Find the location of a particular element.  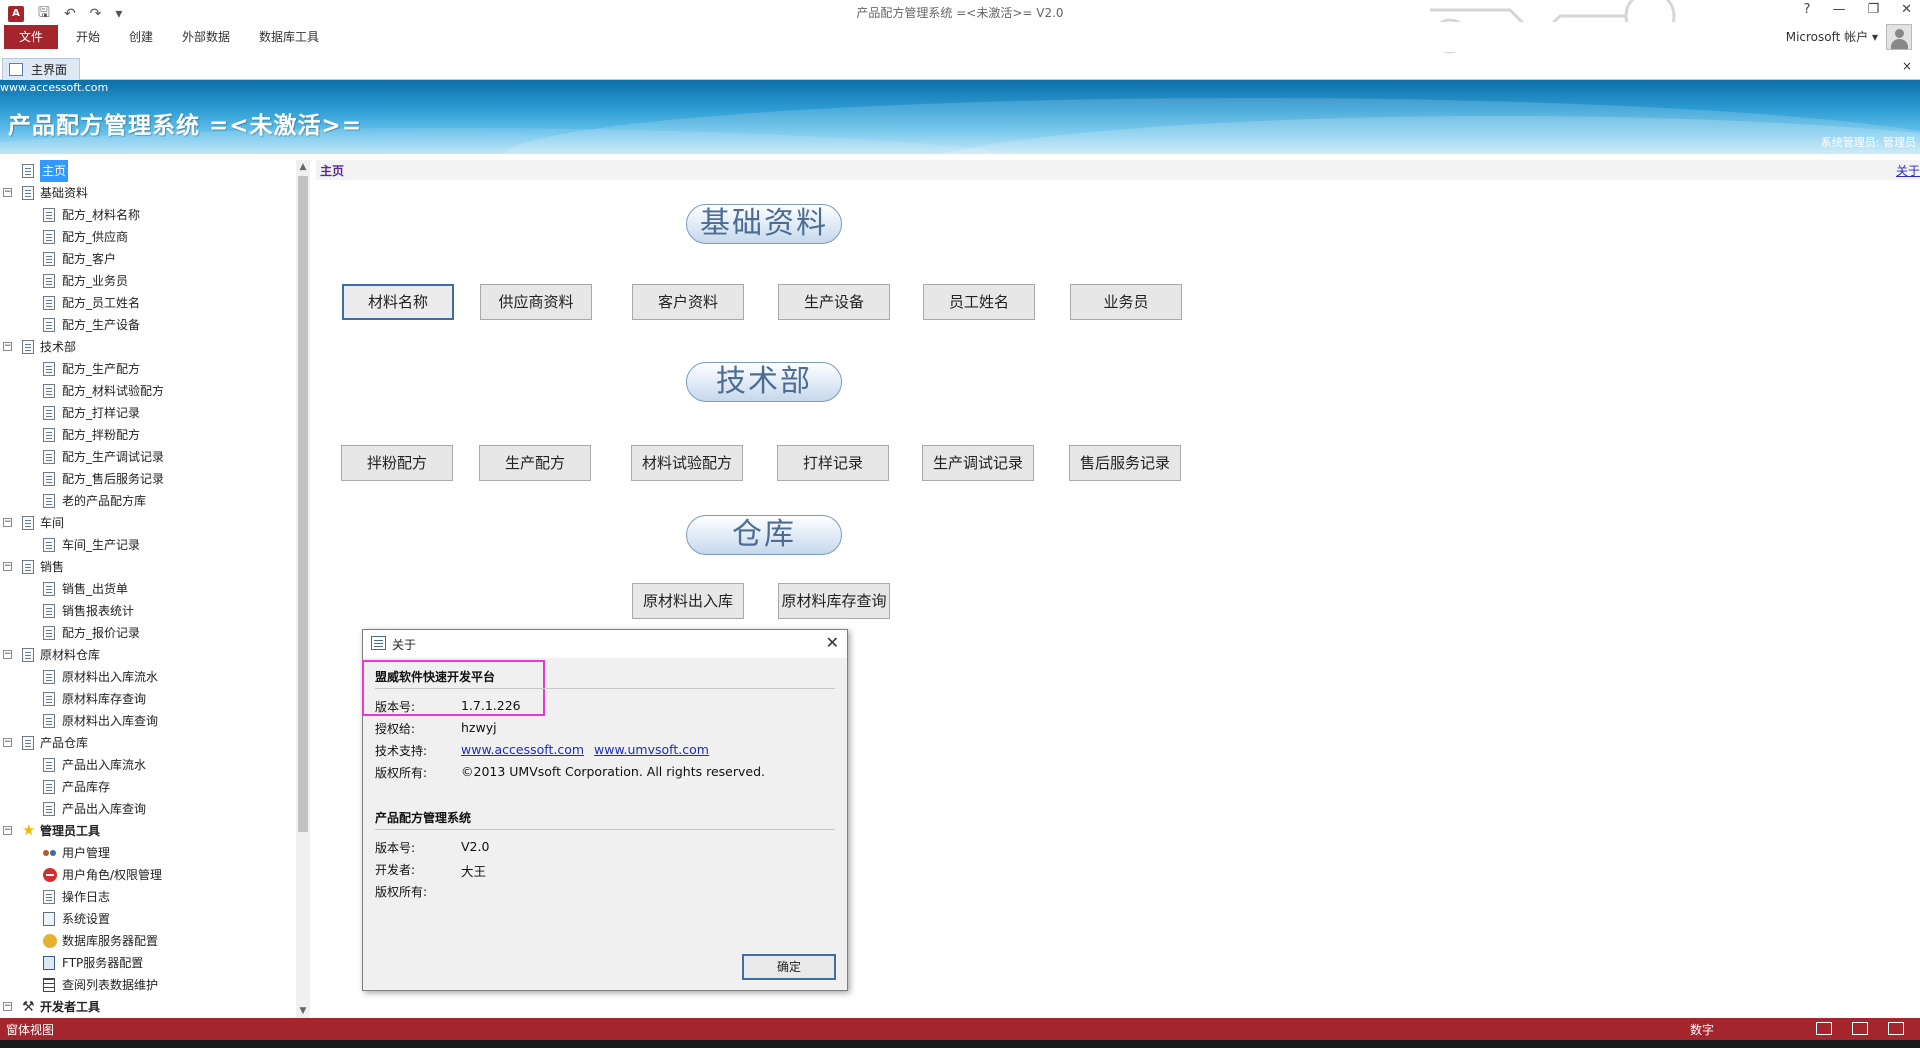

tree-item-label: 车间 is located at coordinates (52, 523).